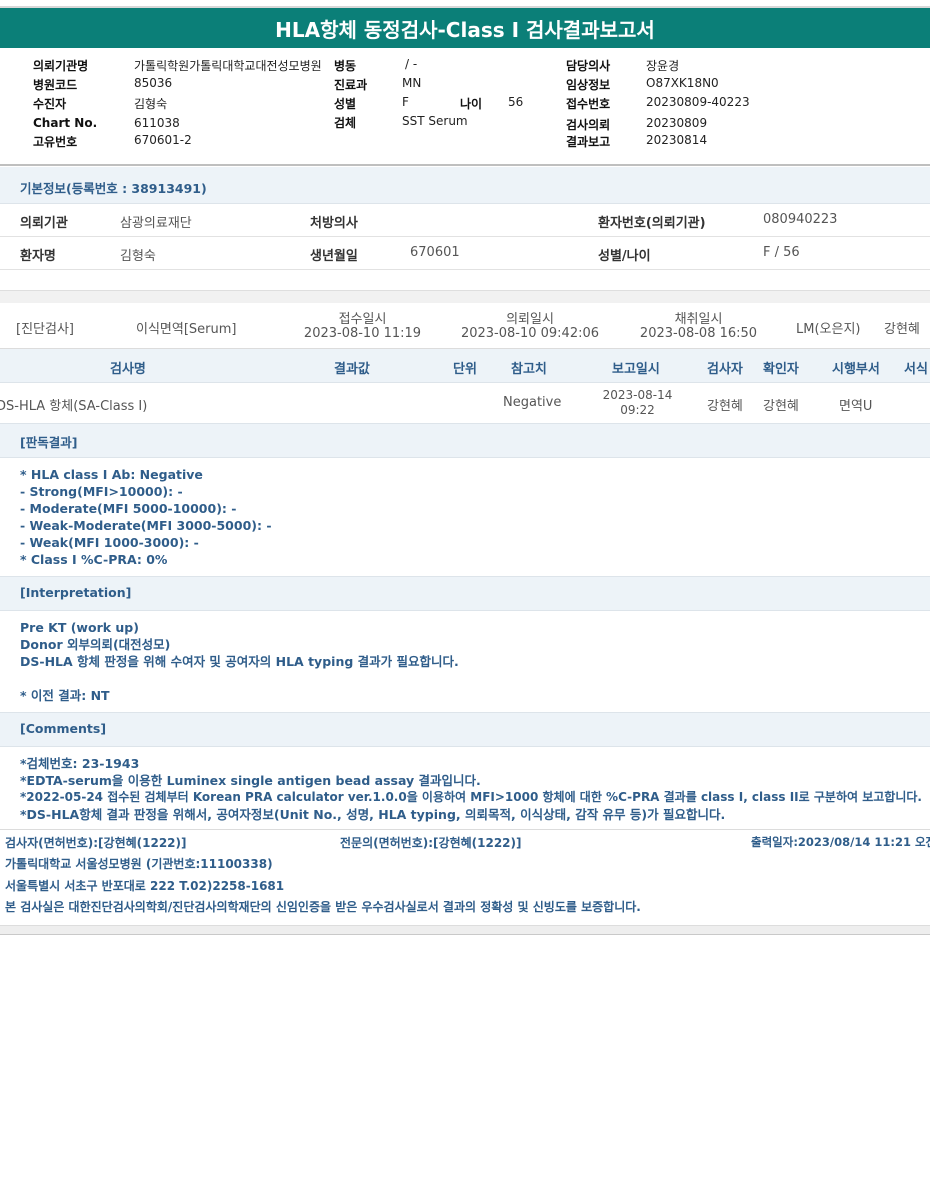  I want to click on dept-label: 진료과, so click(351, 85).